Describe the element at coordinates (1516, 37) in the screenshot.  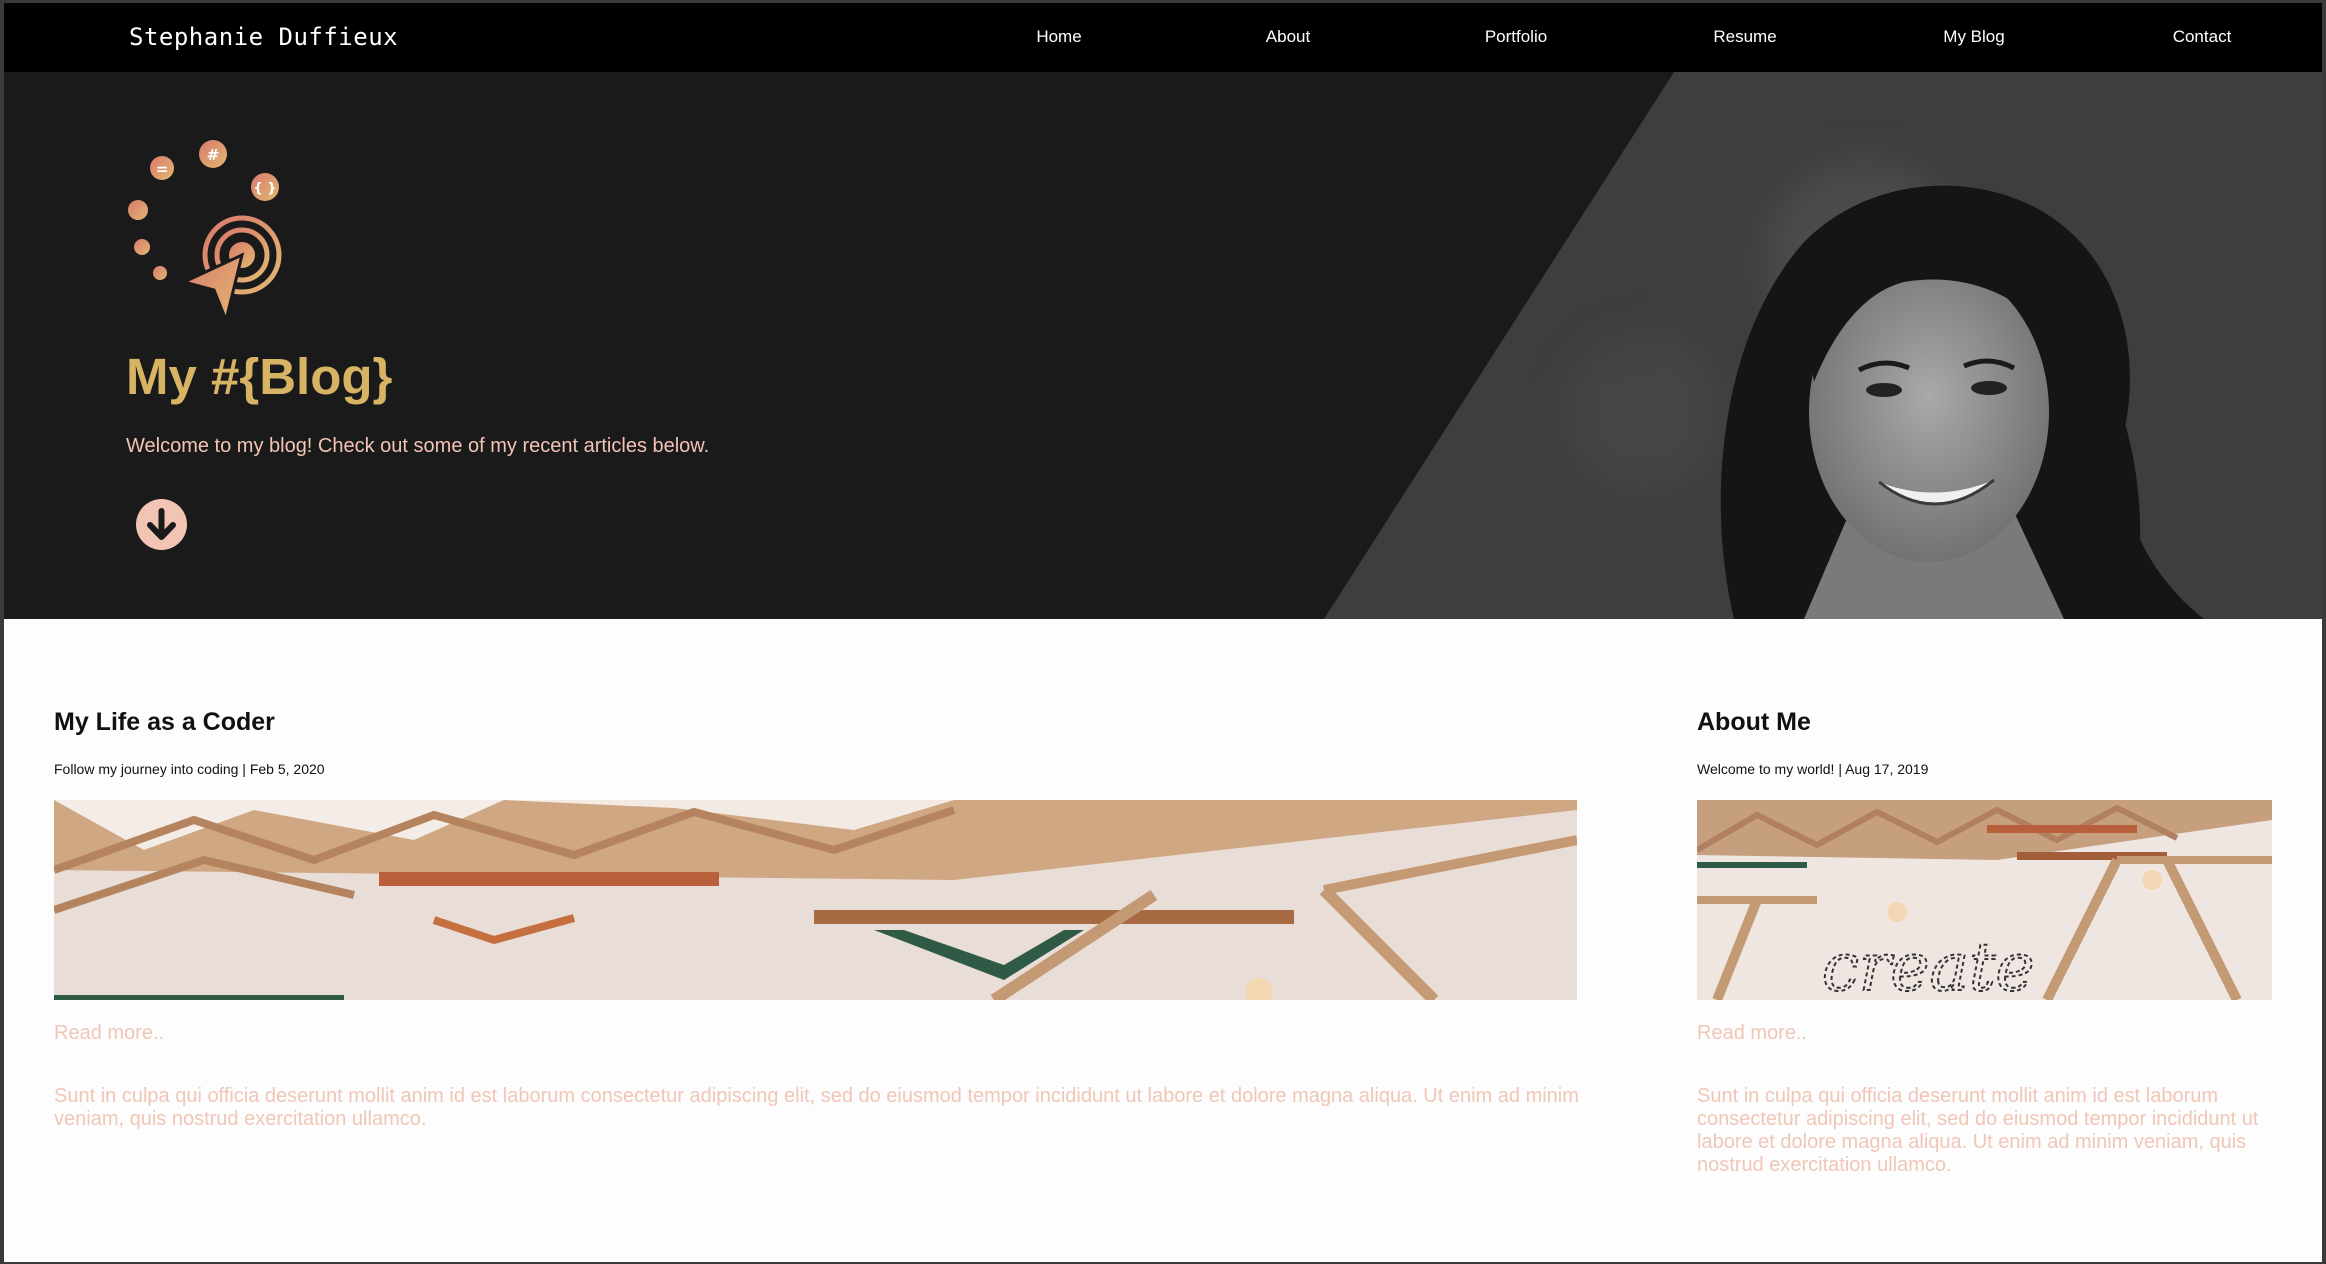
I see `nav-item-portfolio: Portfolio` at that location.